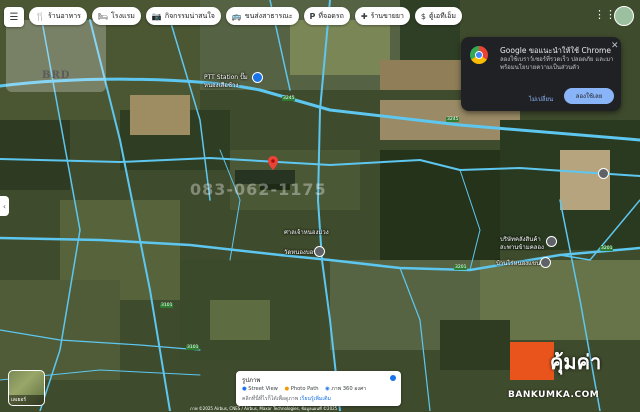  What do you see at coordinates (258, 189) in the screenshot?
I see `phone-watermark: 083-062-1175` at bounding box center [258, 189].